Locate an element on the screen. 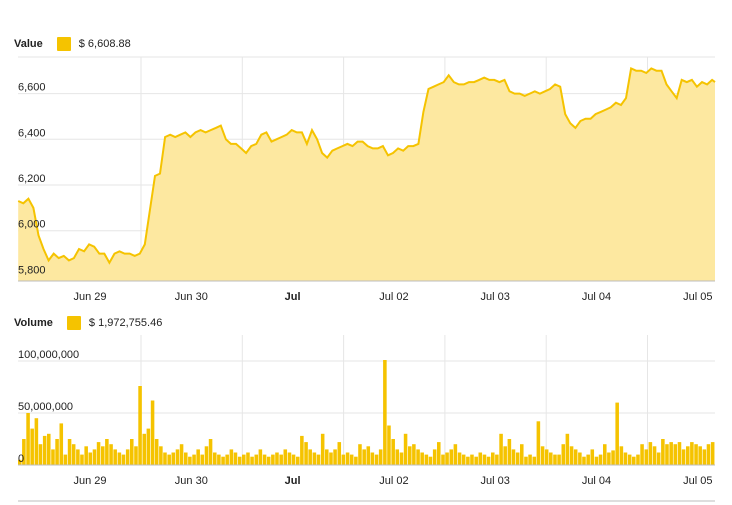 This screenshot has width=732, height=505. value-xtick-label: Jun 30 is located at coordinates (191, 297).